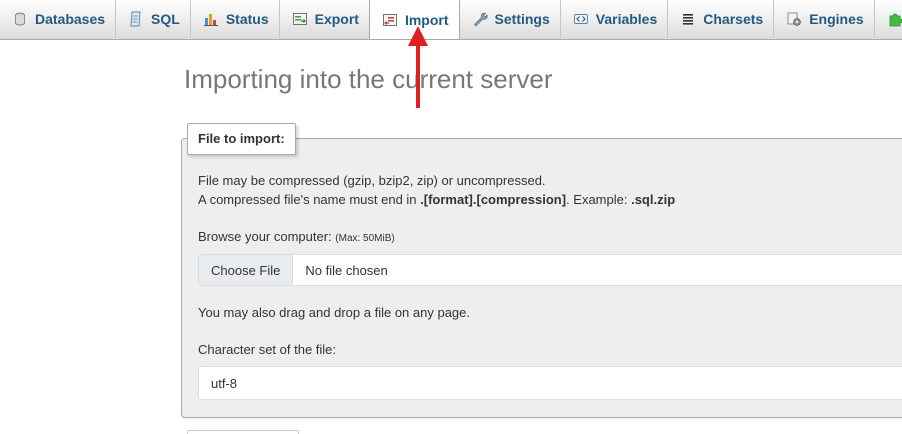 This screenshot has height=434, width=902. What do you see at coordinates (836, 19) in the screenshot?
I see `tab-label: Engines` at bounding box center [836, 19].